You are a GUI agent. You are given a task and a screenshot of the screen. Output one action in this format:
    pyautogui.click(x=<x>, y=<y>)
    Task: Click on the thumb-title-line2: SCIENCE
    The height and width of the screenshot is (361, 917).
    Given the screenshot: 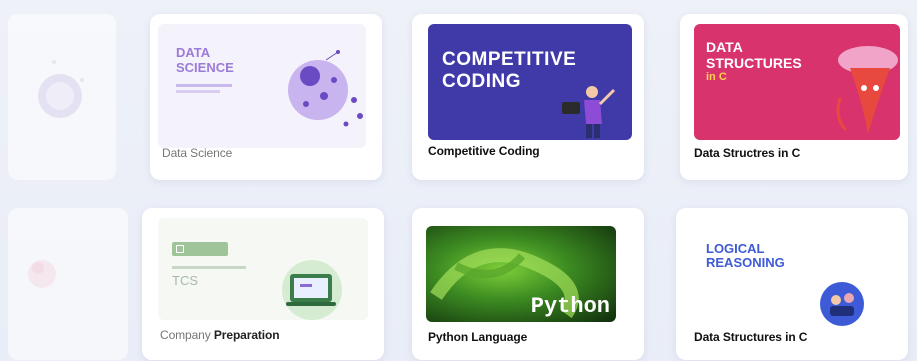 What is the action you would take?
    pyautogui.click(x=205, y=67)
    